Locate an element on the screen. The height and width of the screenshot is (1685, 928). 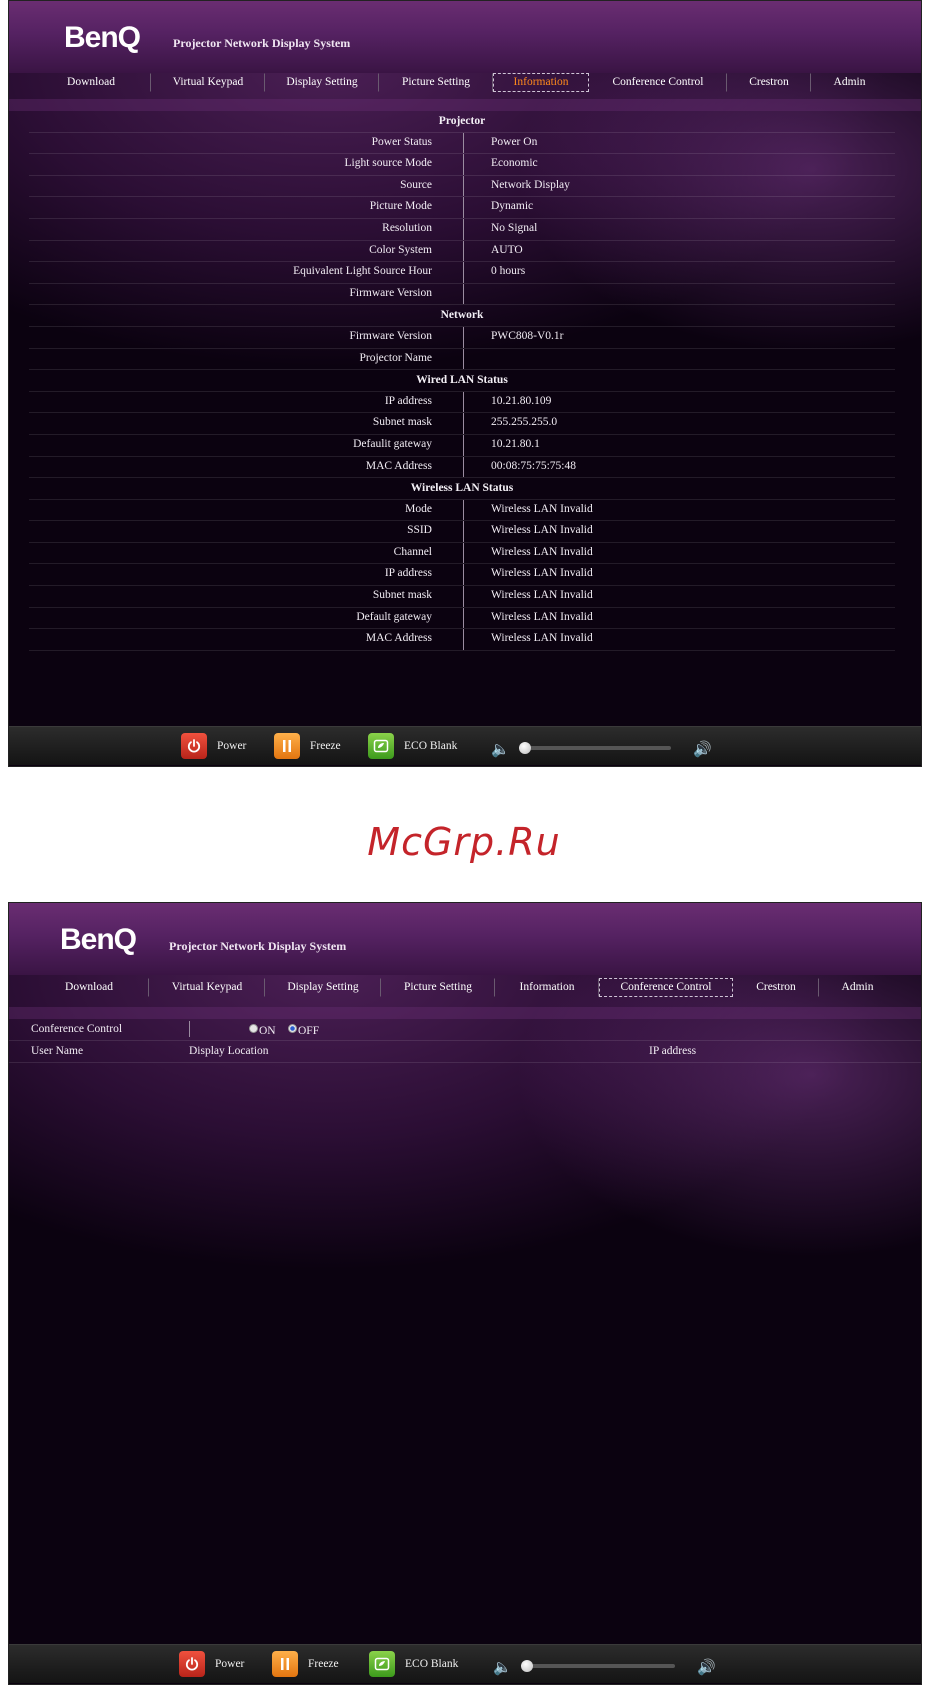
radio-off is located at coordinates (292, 1028).